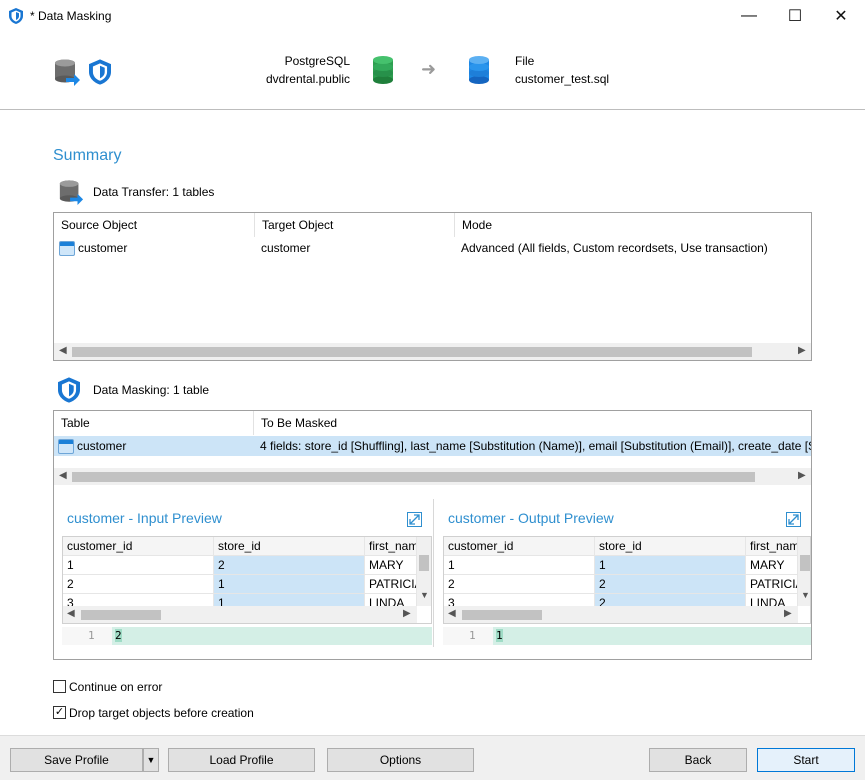 The image size is (865, 780). I want to click on column-header-mode: Mode, so click(633, 225).